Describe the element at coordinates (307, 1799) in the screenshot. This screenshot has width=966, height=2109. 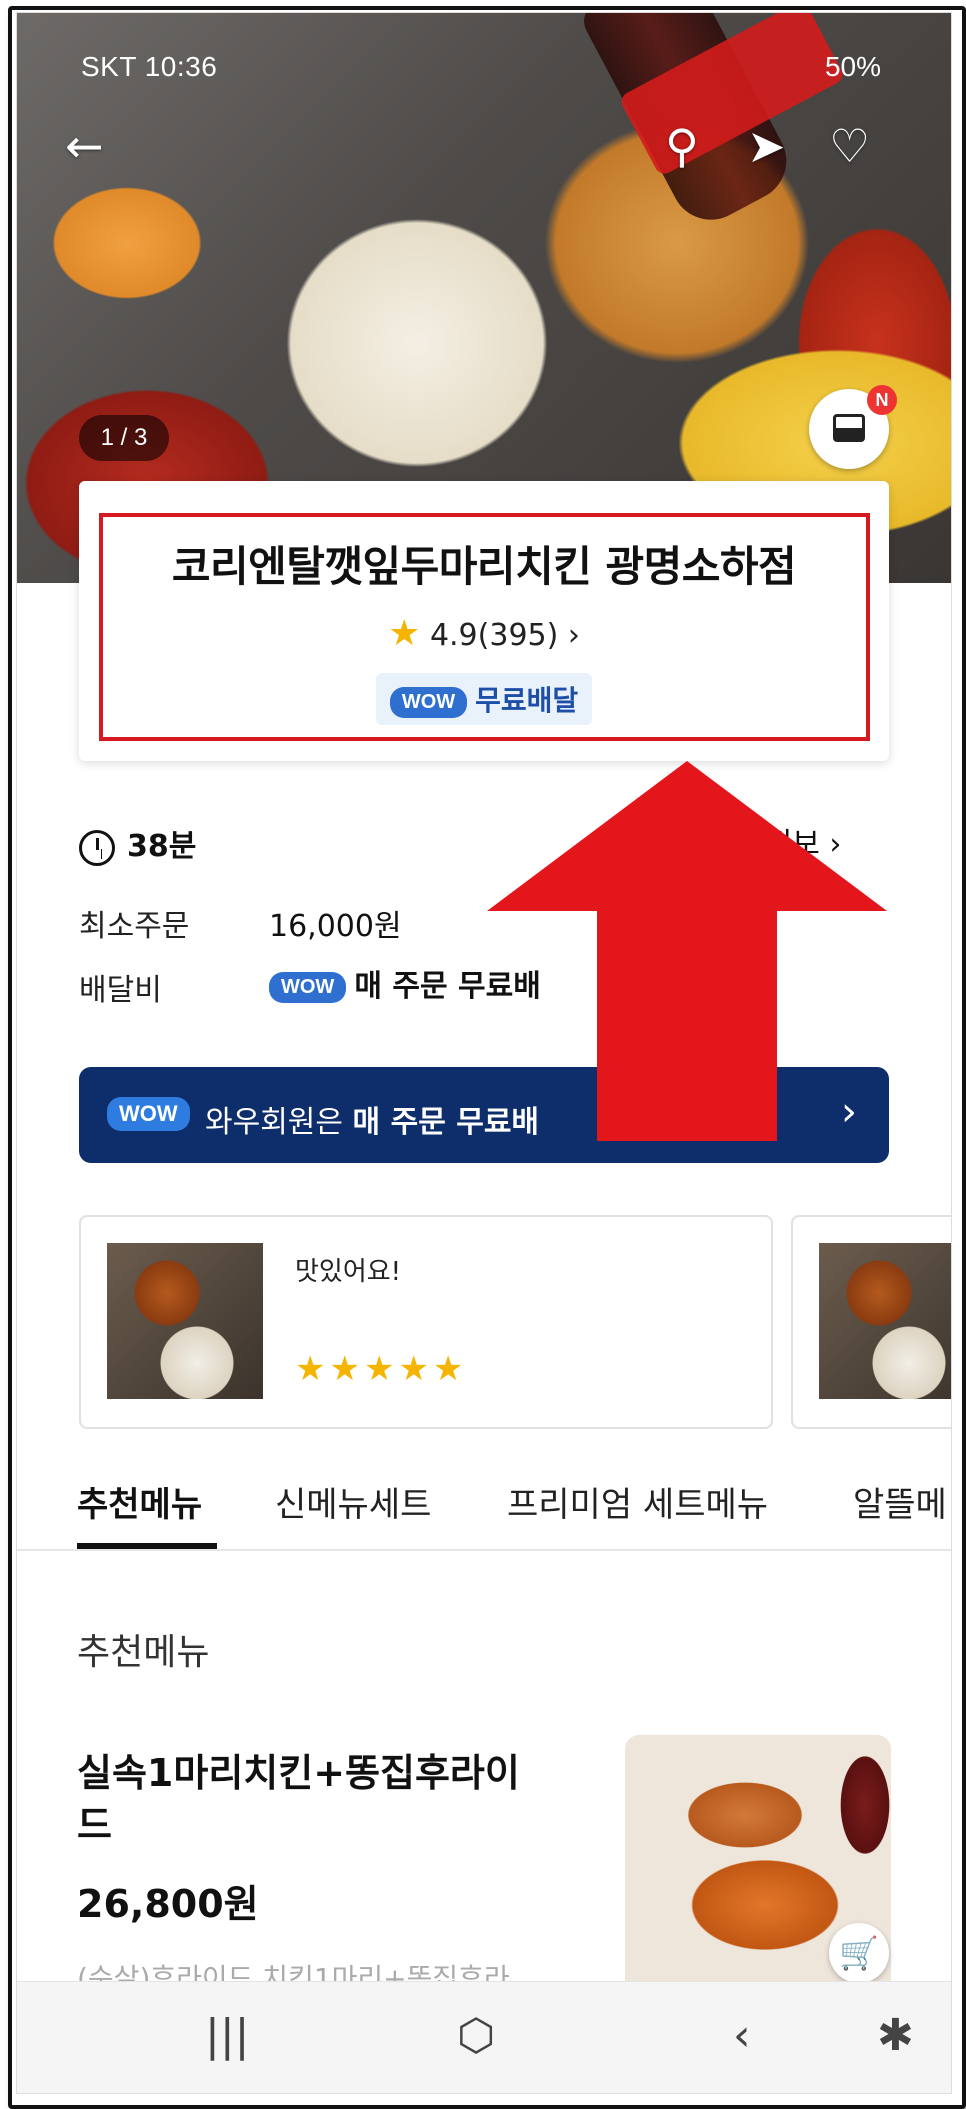
I see `menu-item-name: 실속1마리치킨+똥집후라이드` at that location.